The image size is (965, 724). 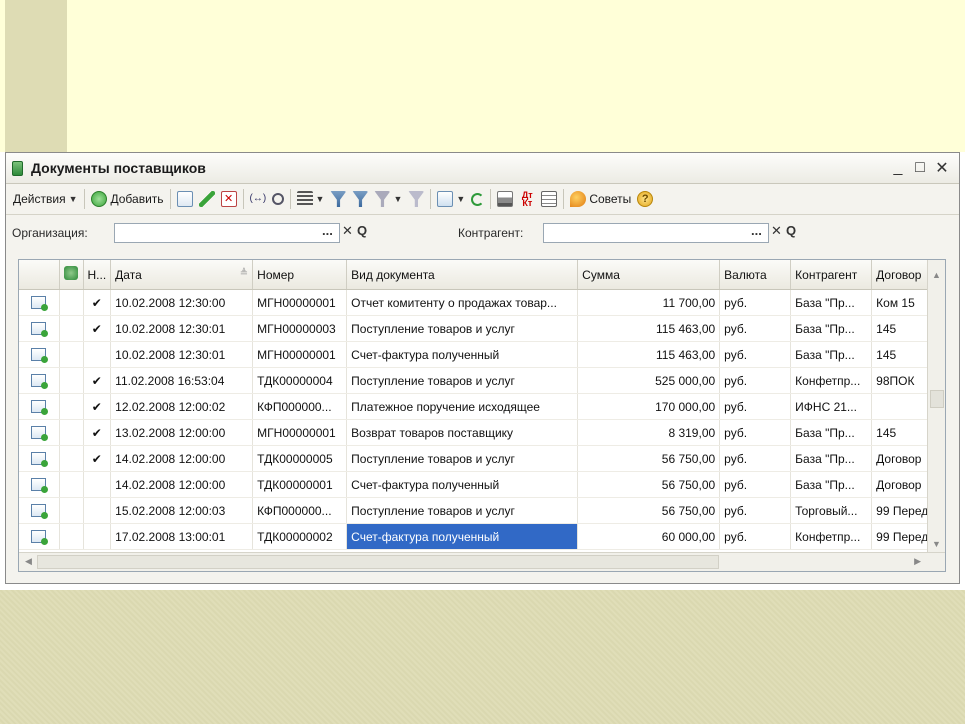 What do you see at coordinates (182, 432) in the screenshot?
I see `cell-date: 13.02.2008 12:00:00` at bounding box center [182, 432].